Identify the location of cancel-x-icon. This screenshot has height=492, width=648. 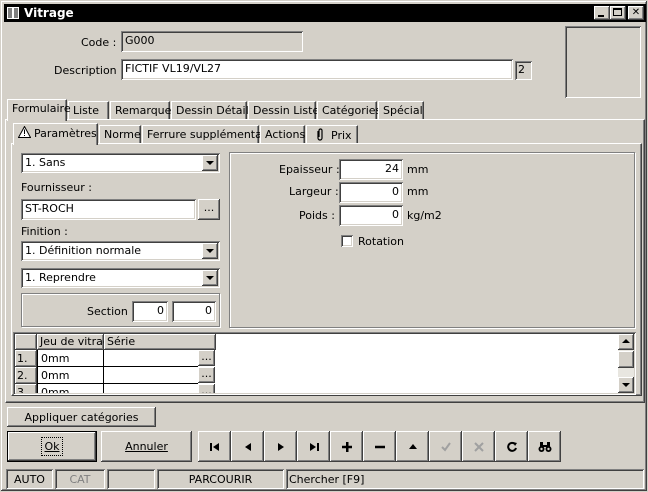
(478, 446).